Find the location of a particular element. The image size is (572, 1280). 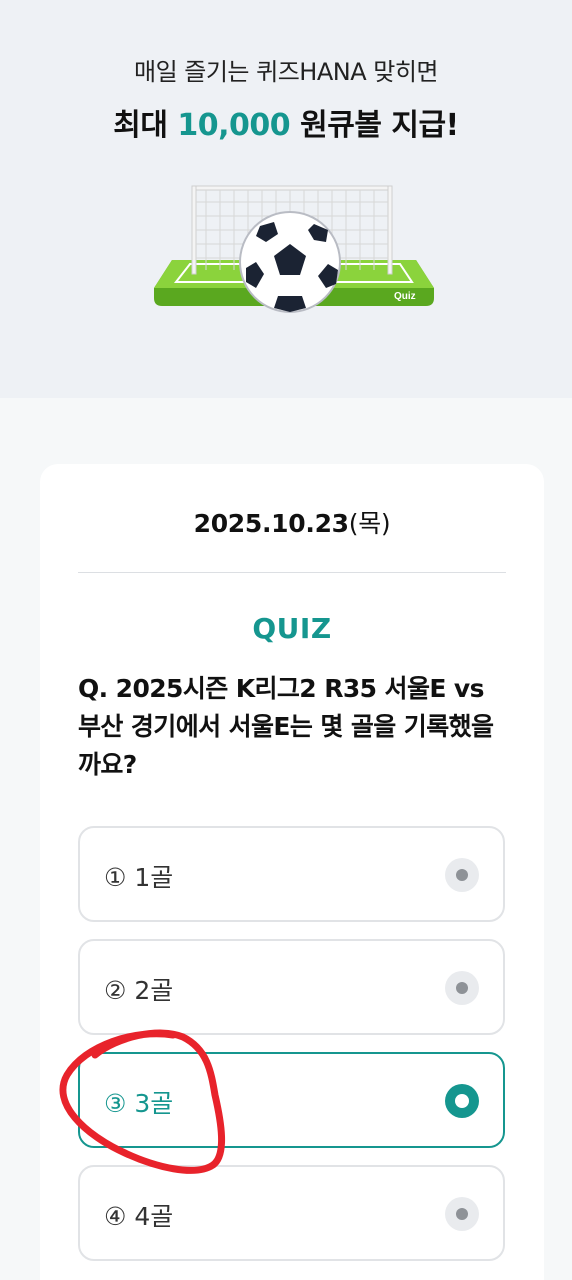

answer-option-3: ③ 3골 is located at coordinates (291, 1100).